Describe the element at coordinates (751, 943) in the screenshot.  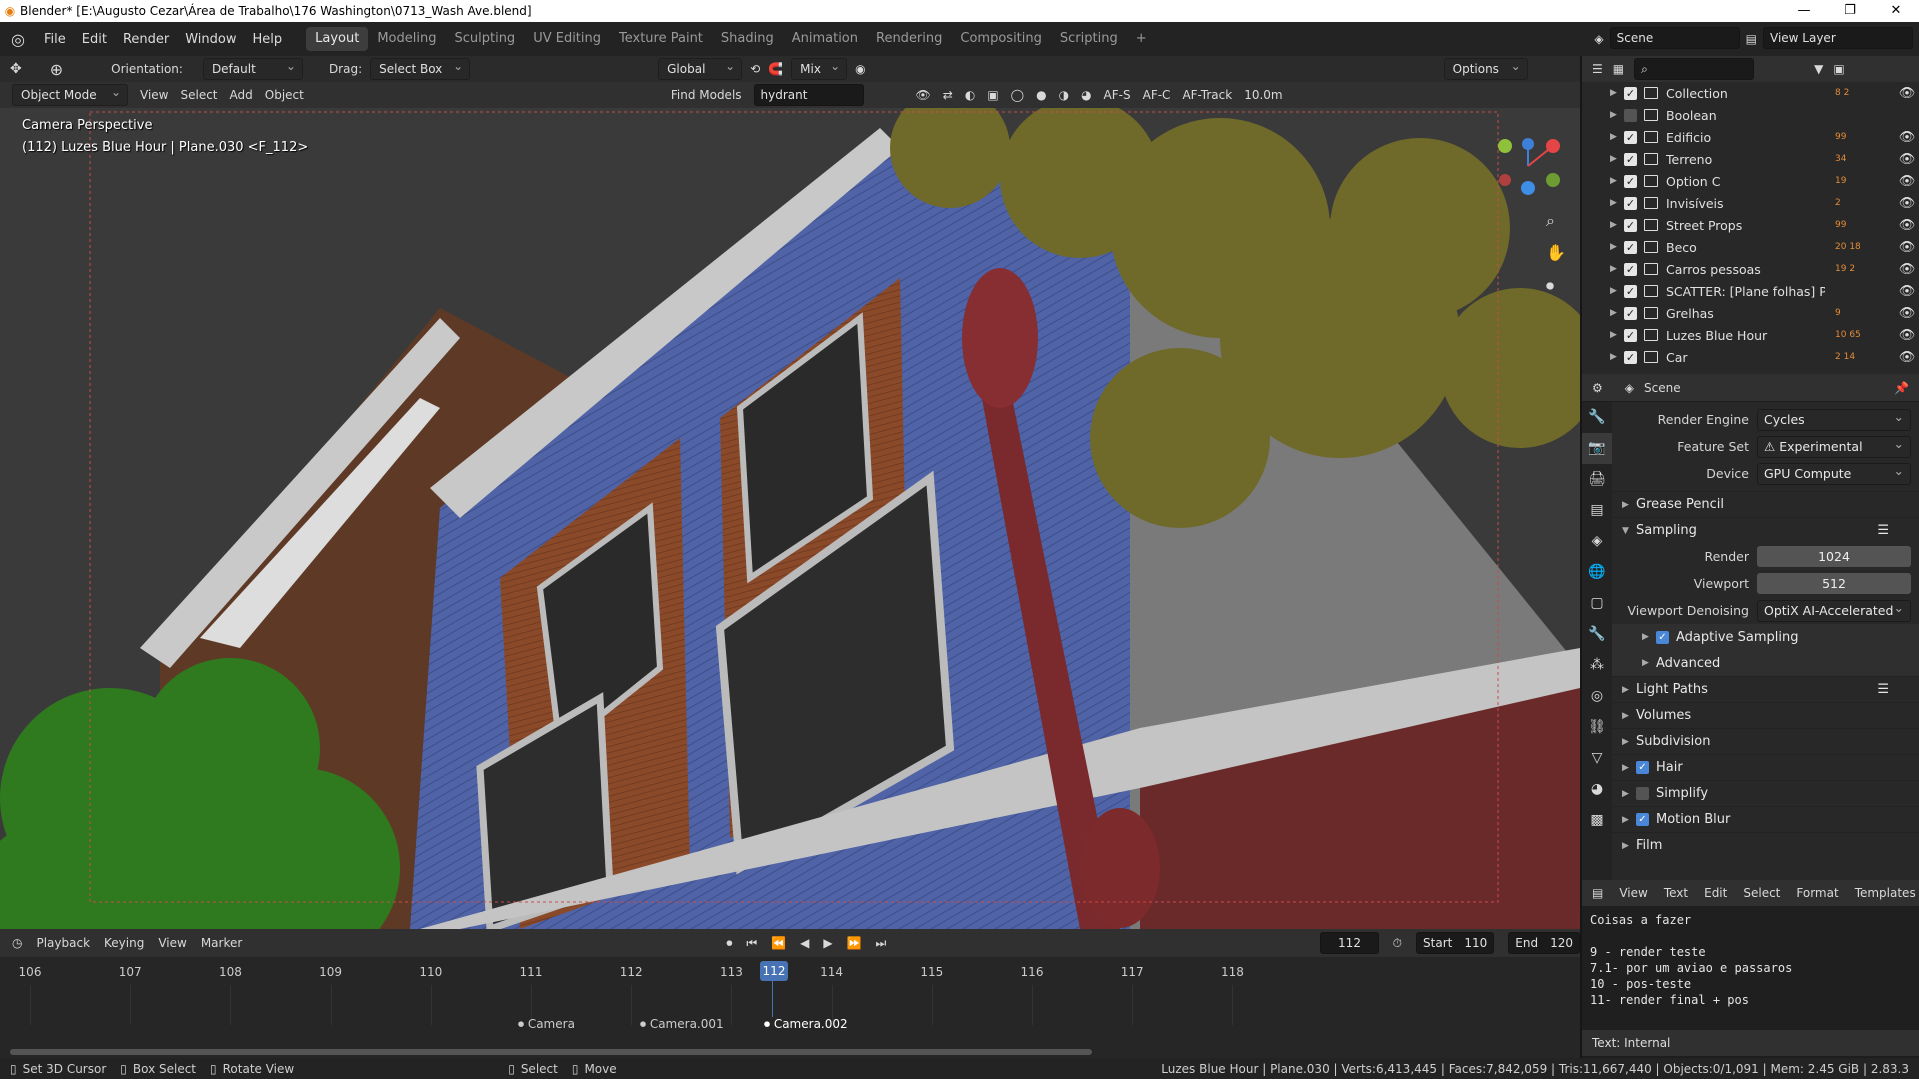
I see `jump-start-icon: ⏮` at that location.